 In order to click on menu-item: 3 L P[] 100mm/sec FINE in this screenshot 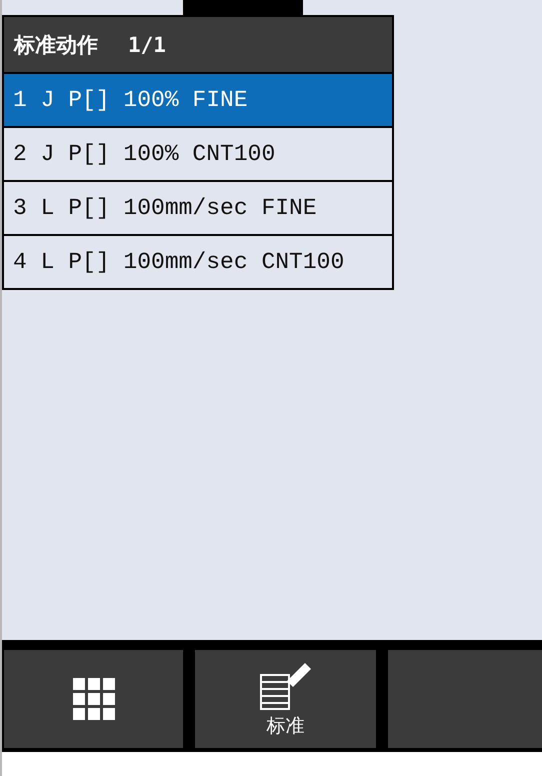, I will do `click(198, 209)`.